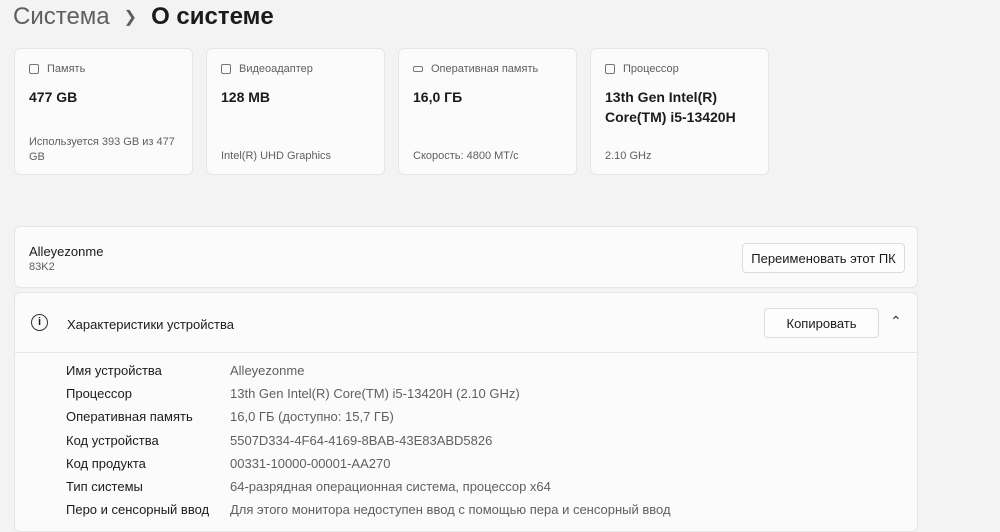 This screenshot has height=532, width=1000. Describe the element at coordinates (150, 324) in the screenshot. I see `specs-title: Характеристики устройства` at that location.